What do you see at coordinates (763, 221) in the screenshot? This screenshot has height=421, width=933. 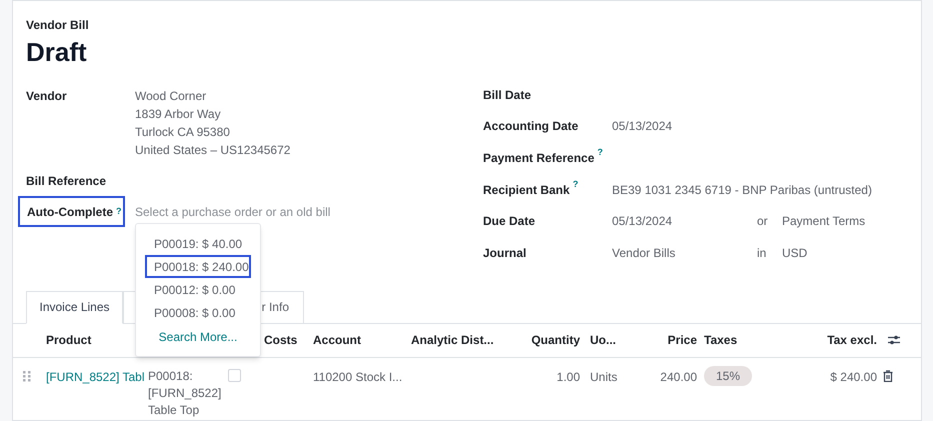 I see `connector-text: or` at bounding box center [763, 221].